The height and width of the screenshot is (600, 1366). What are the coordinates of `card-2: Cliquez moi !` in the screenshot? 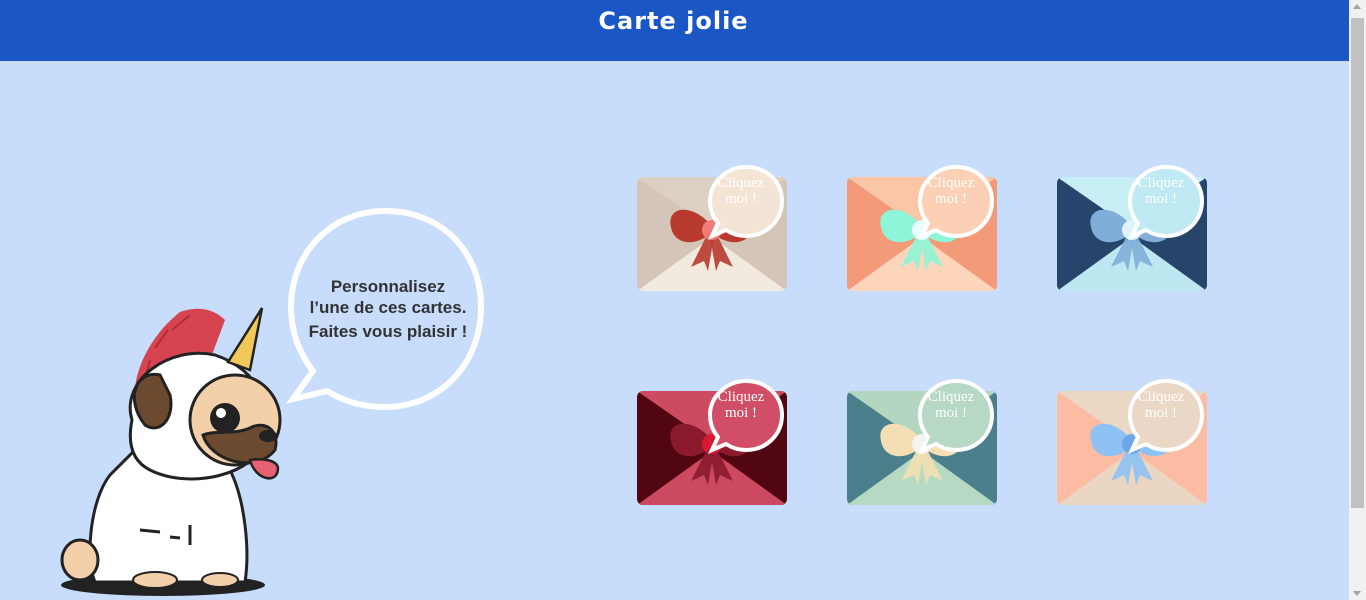 It's located at (922, 228).